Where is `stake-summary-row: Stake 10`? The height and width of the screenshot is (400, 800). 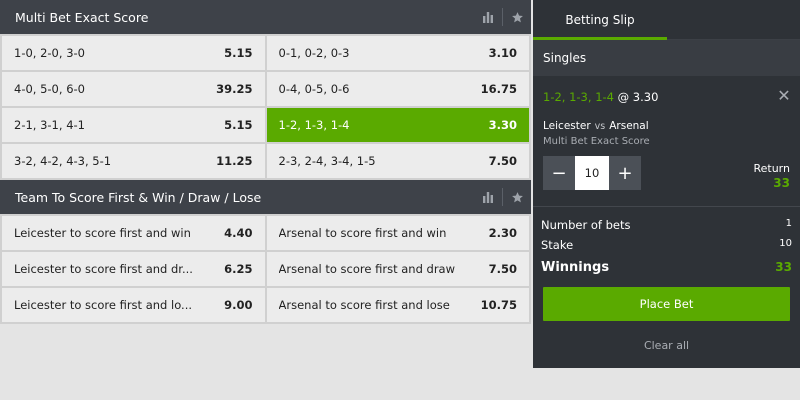
stake-summary-row: Stake 10 is located at coordinates (666, 245).